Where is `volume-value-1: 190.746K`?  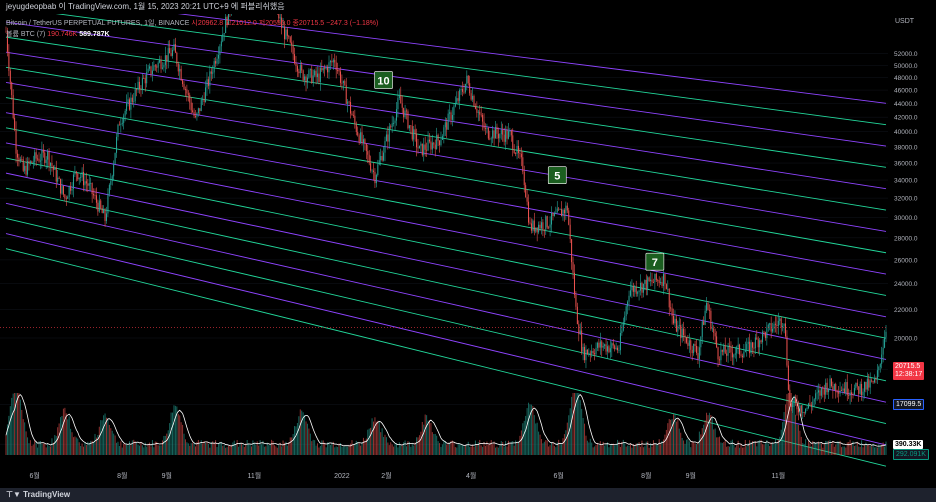
volume-value-1: 190.746K is located at coordinates (62, 34).